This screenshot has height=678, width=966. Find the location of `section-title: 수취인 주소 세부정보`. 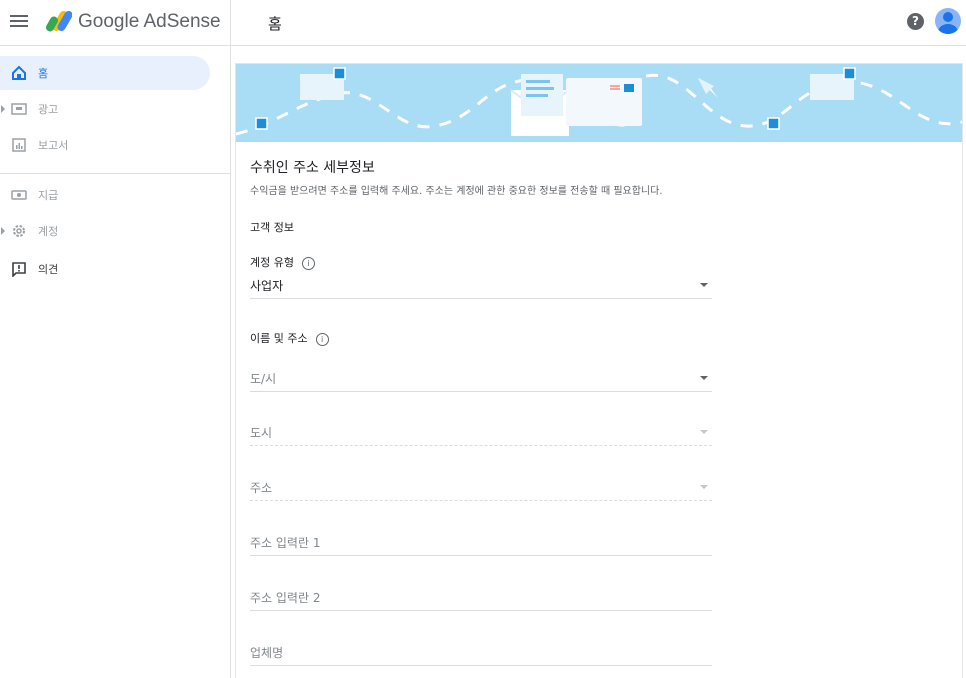

section-title: 수취인 주소 세부정보 is located at coordinates (312, 168).